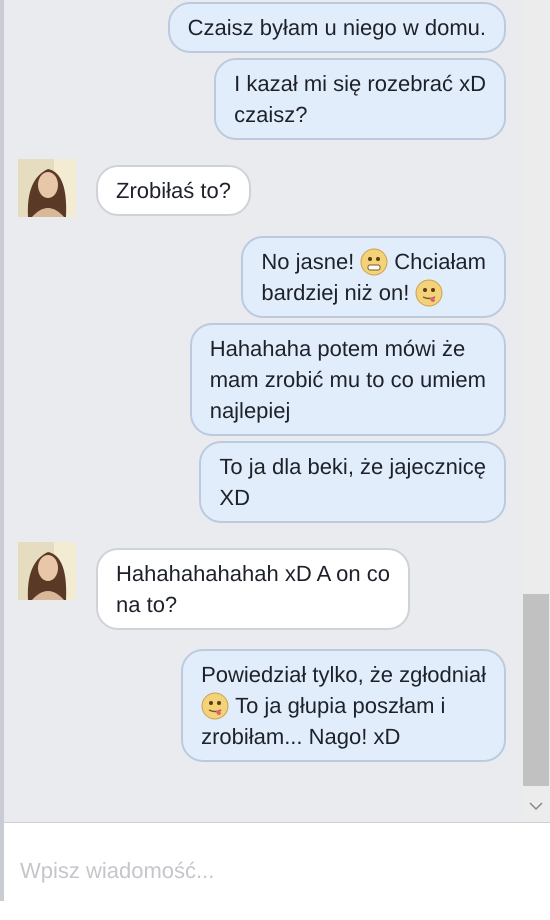 The image size is (550, 920). I want to click on message-text: najlepiej, so click(250, 411).